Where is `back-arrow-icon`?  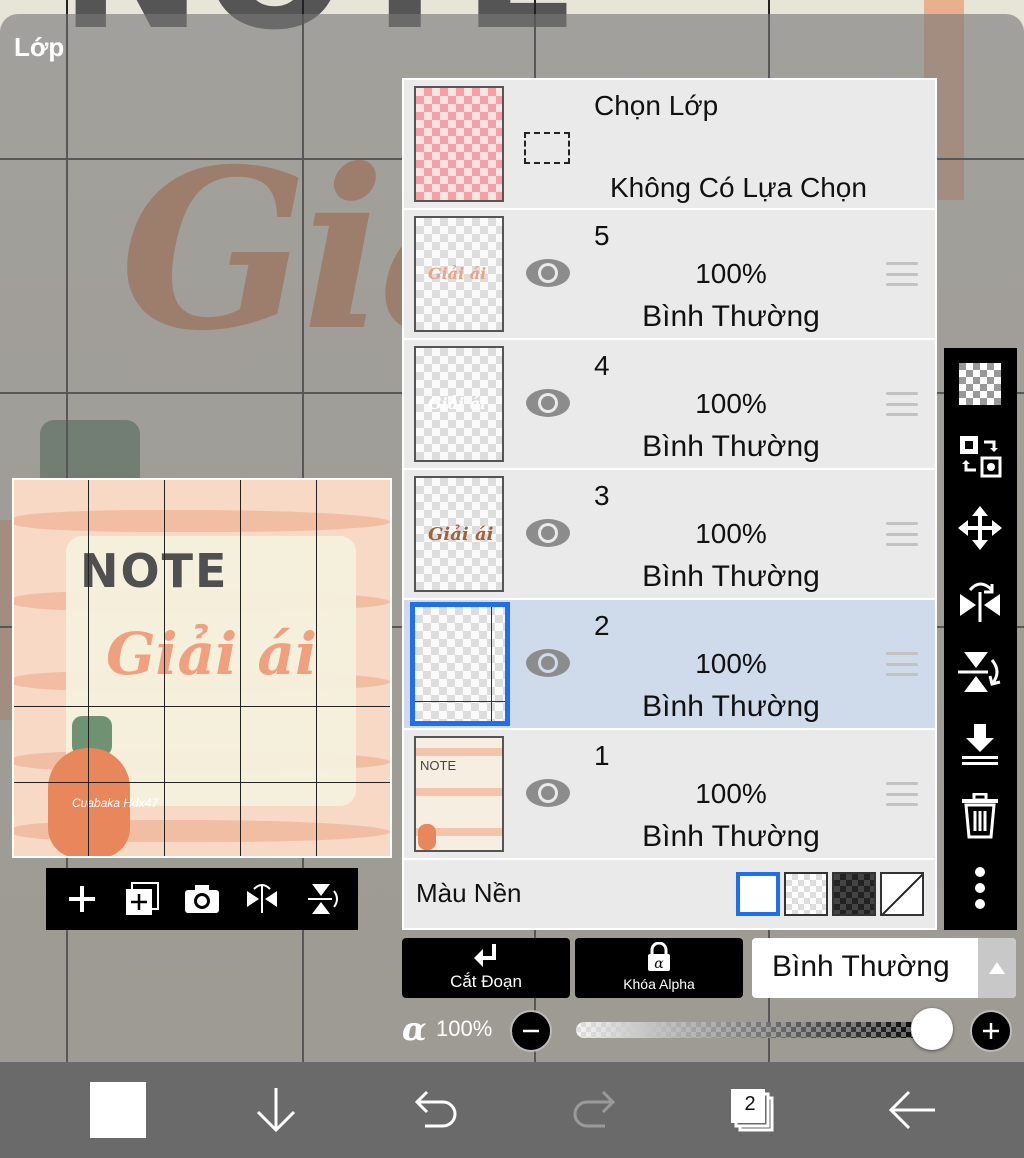
back-arrow-icon is located at coordinates (912, 1110).